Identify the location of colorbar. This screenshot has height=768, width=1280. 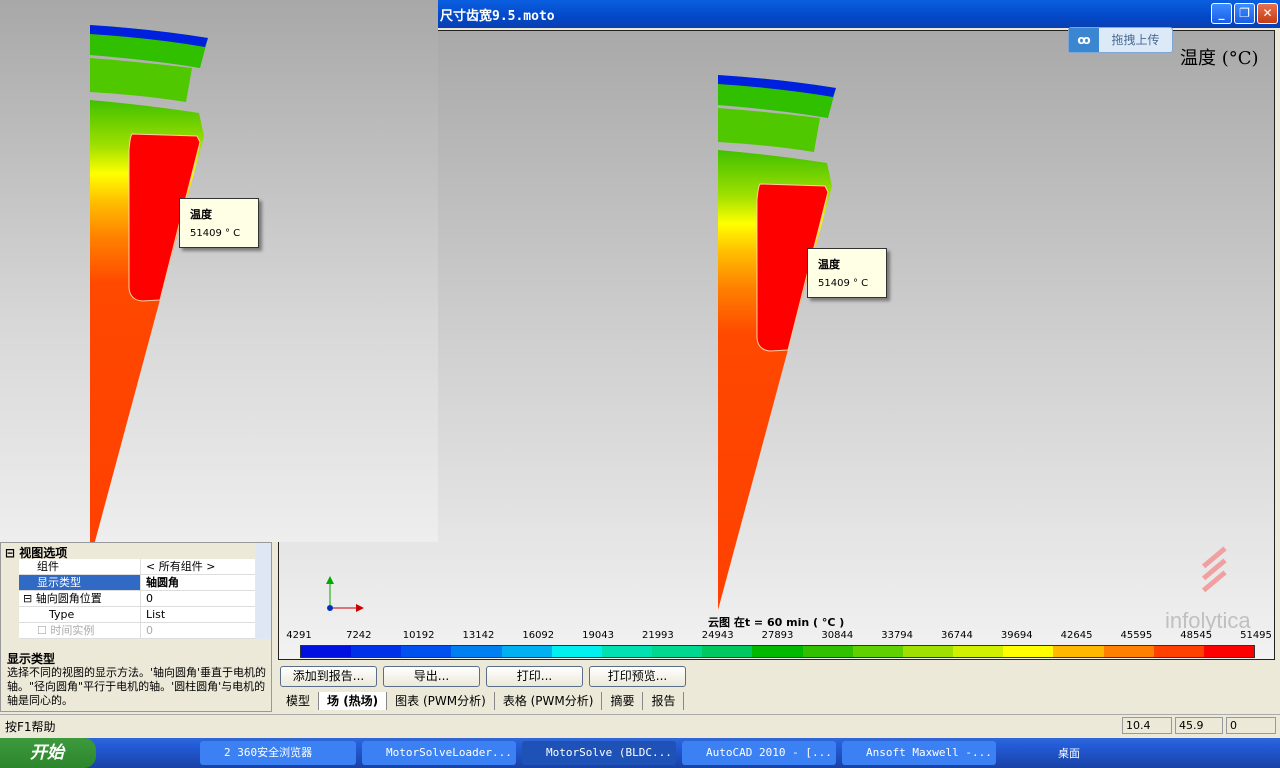
(777, 651).